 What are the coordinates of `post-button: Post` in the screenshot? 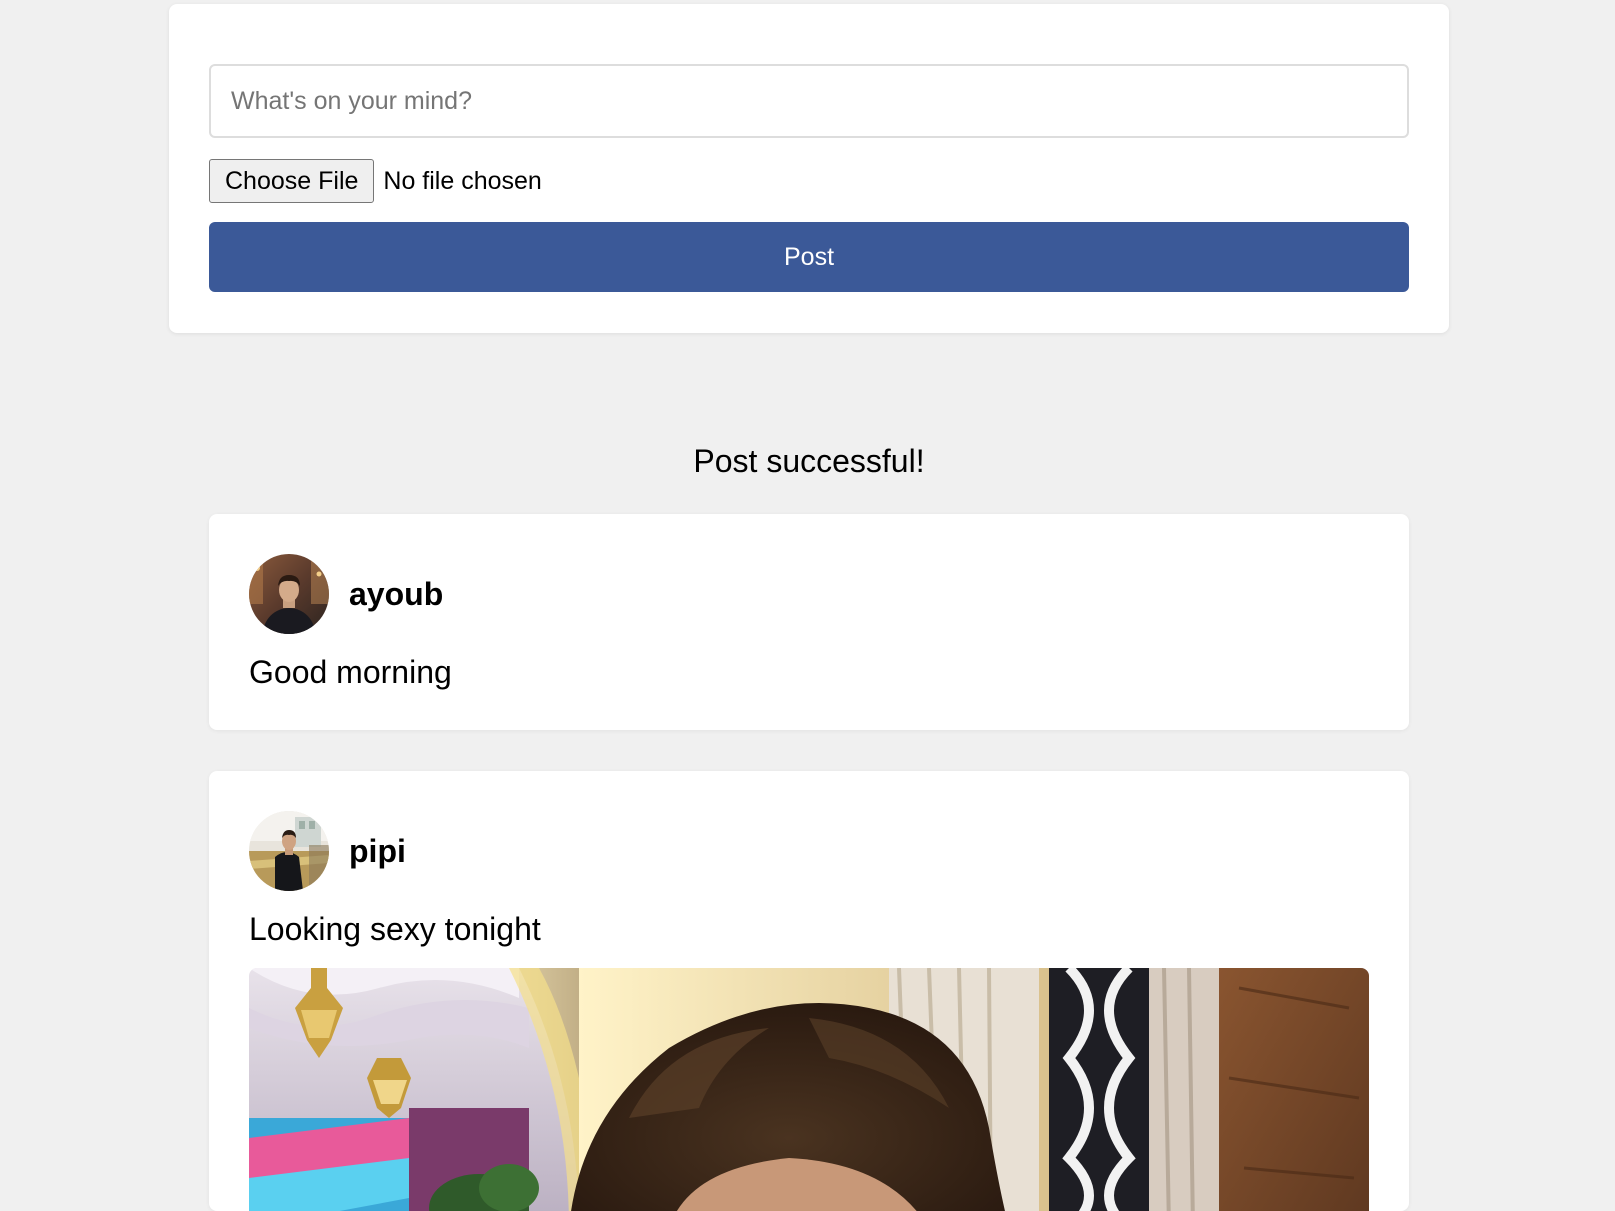 It's located at (809, 257).